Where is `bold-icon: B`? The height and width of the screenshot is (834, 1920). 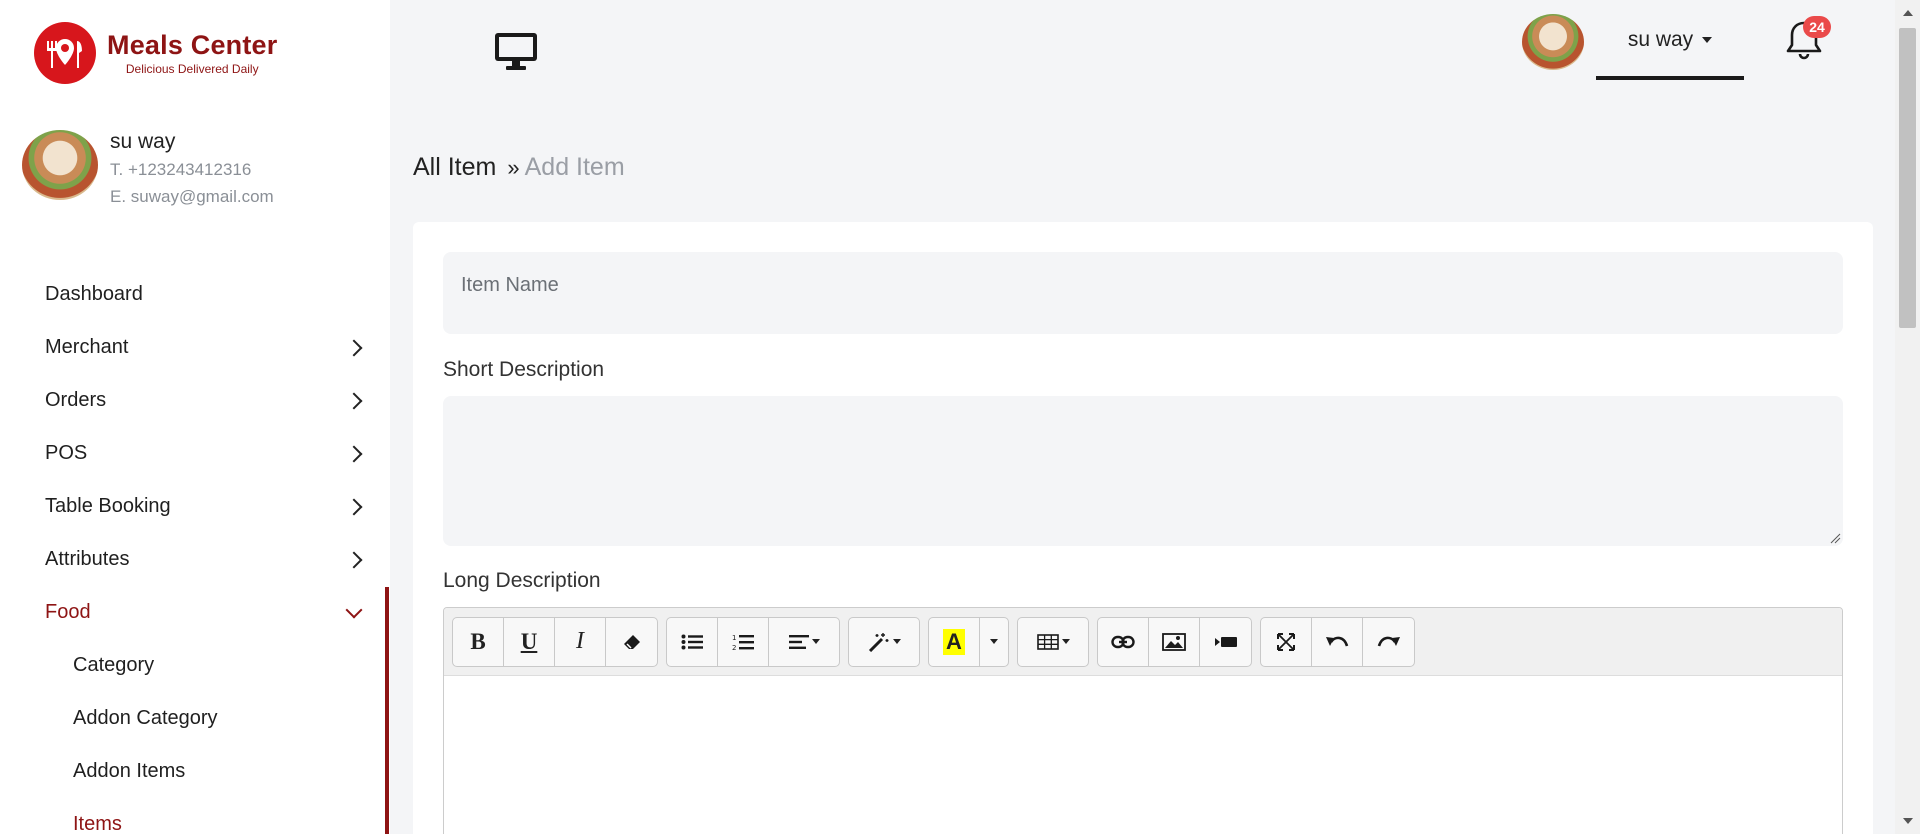 bold-icon: B is located at coordinates (478, 641).